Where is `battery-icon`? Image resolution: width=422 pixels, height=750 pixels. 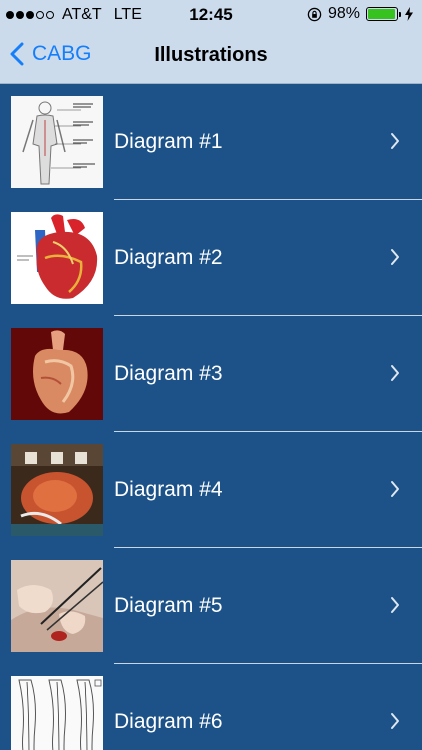
battery-icon is located at coordinates (383, 14).